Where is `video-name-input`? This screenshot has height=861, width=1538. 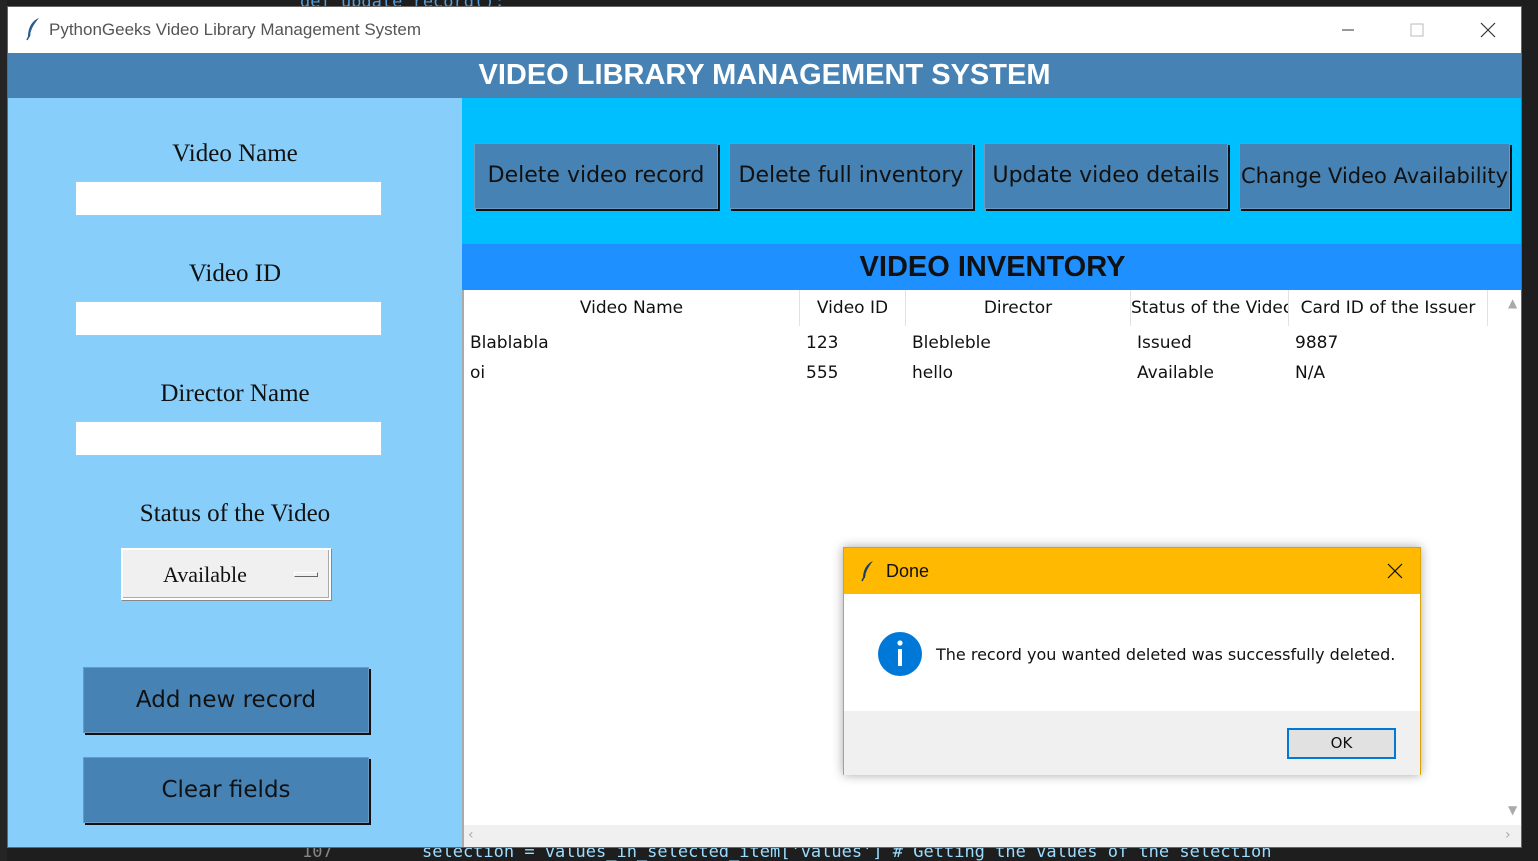
video-name-input is located at coordinates (228, 198).